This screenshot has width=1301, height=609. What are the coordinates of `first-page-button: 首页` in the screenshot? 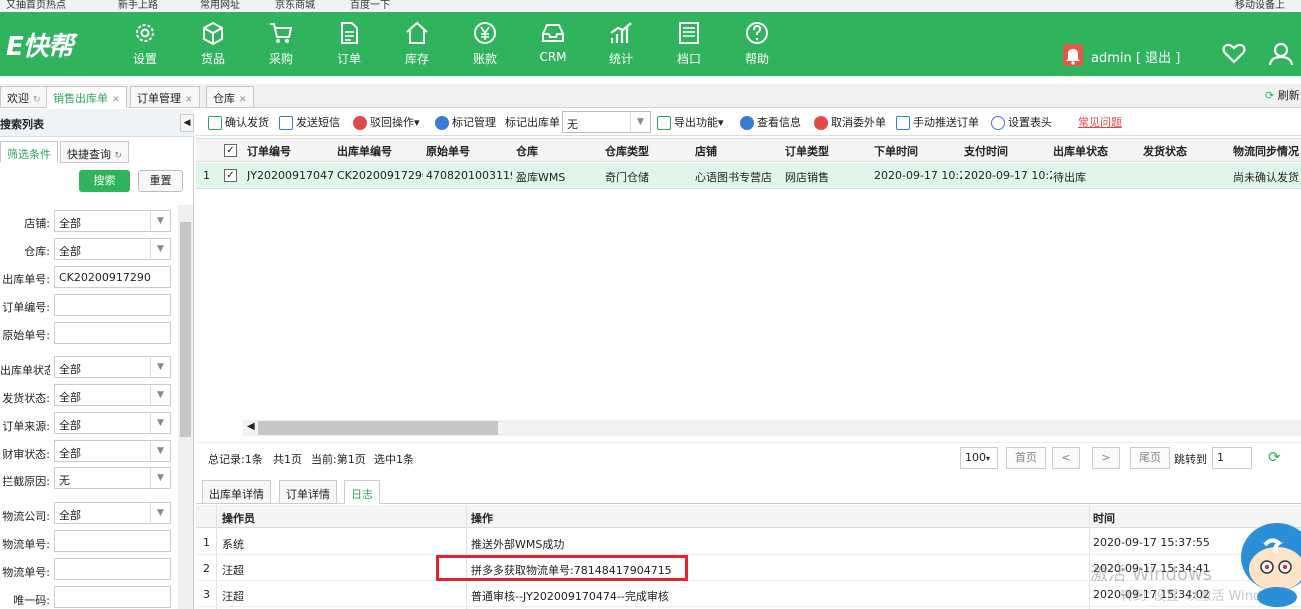 It's located at (1026, 458).